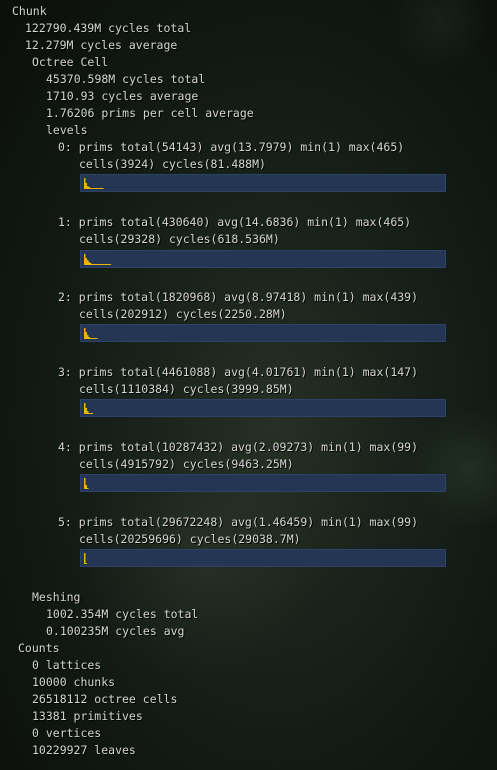 The image size is (497, 770). Describe the element at coordinates (108, 28) in the screenshot. I see `chunk-cycles-total: 122790.439M cycles total` at that location.